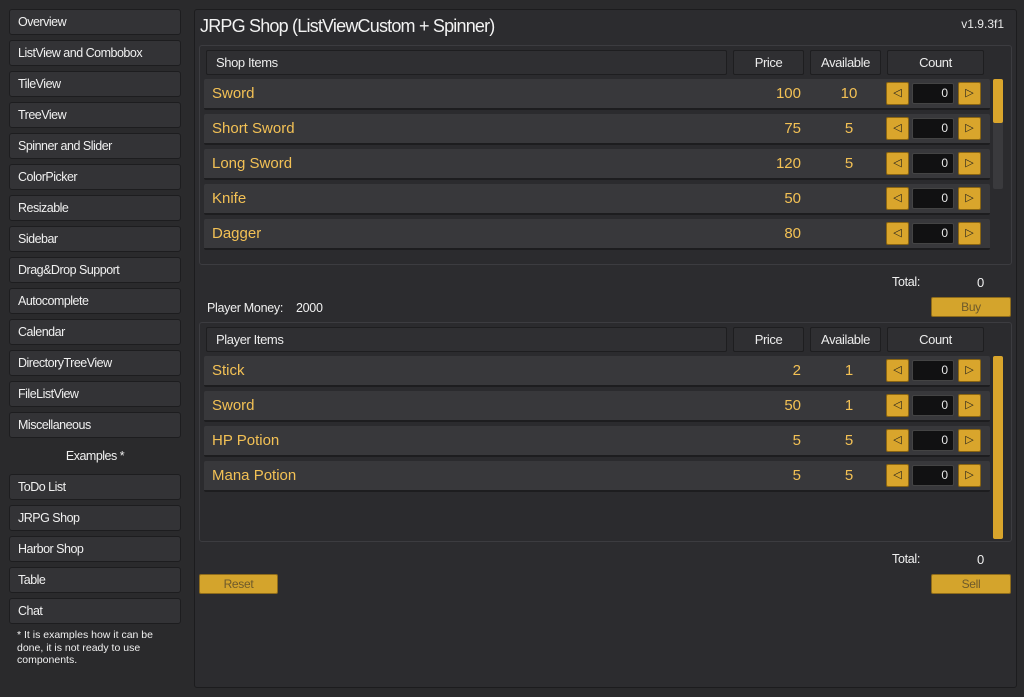  I want to click on shop-row: Long Sword 120 5 ◁ 0 ▷, so click(597, 164).